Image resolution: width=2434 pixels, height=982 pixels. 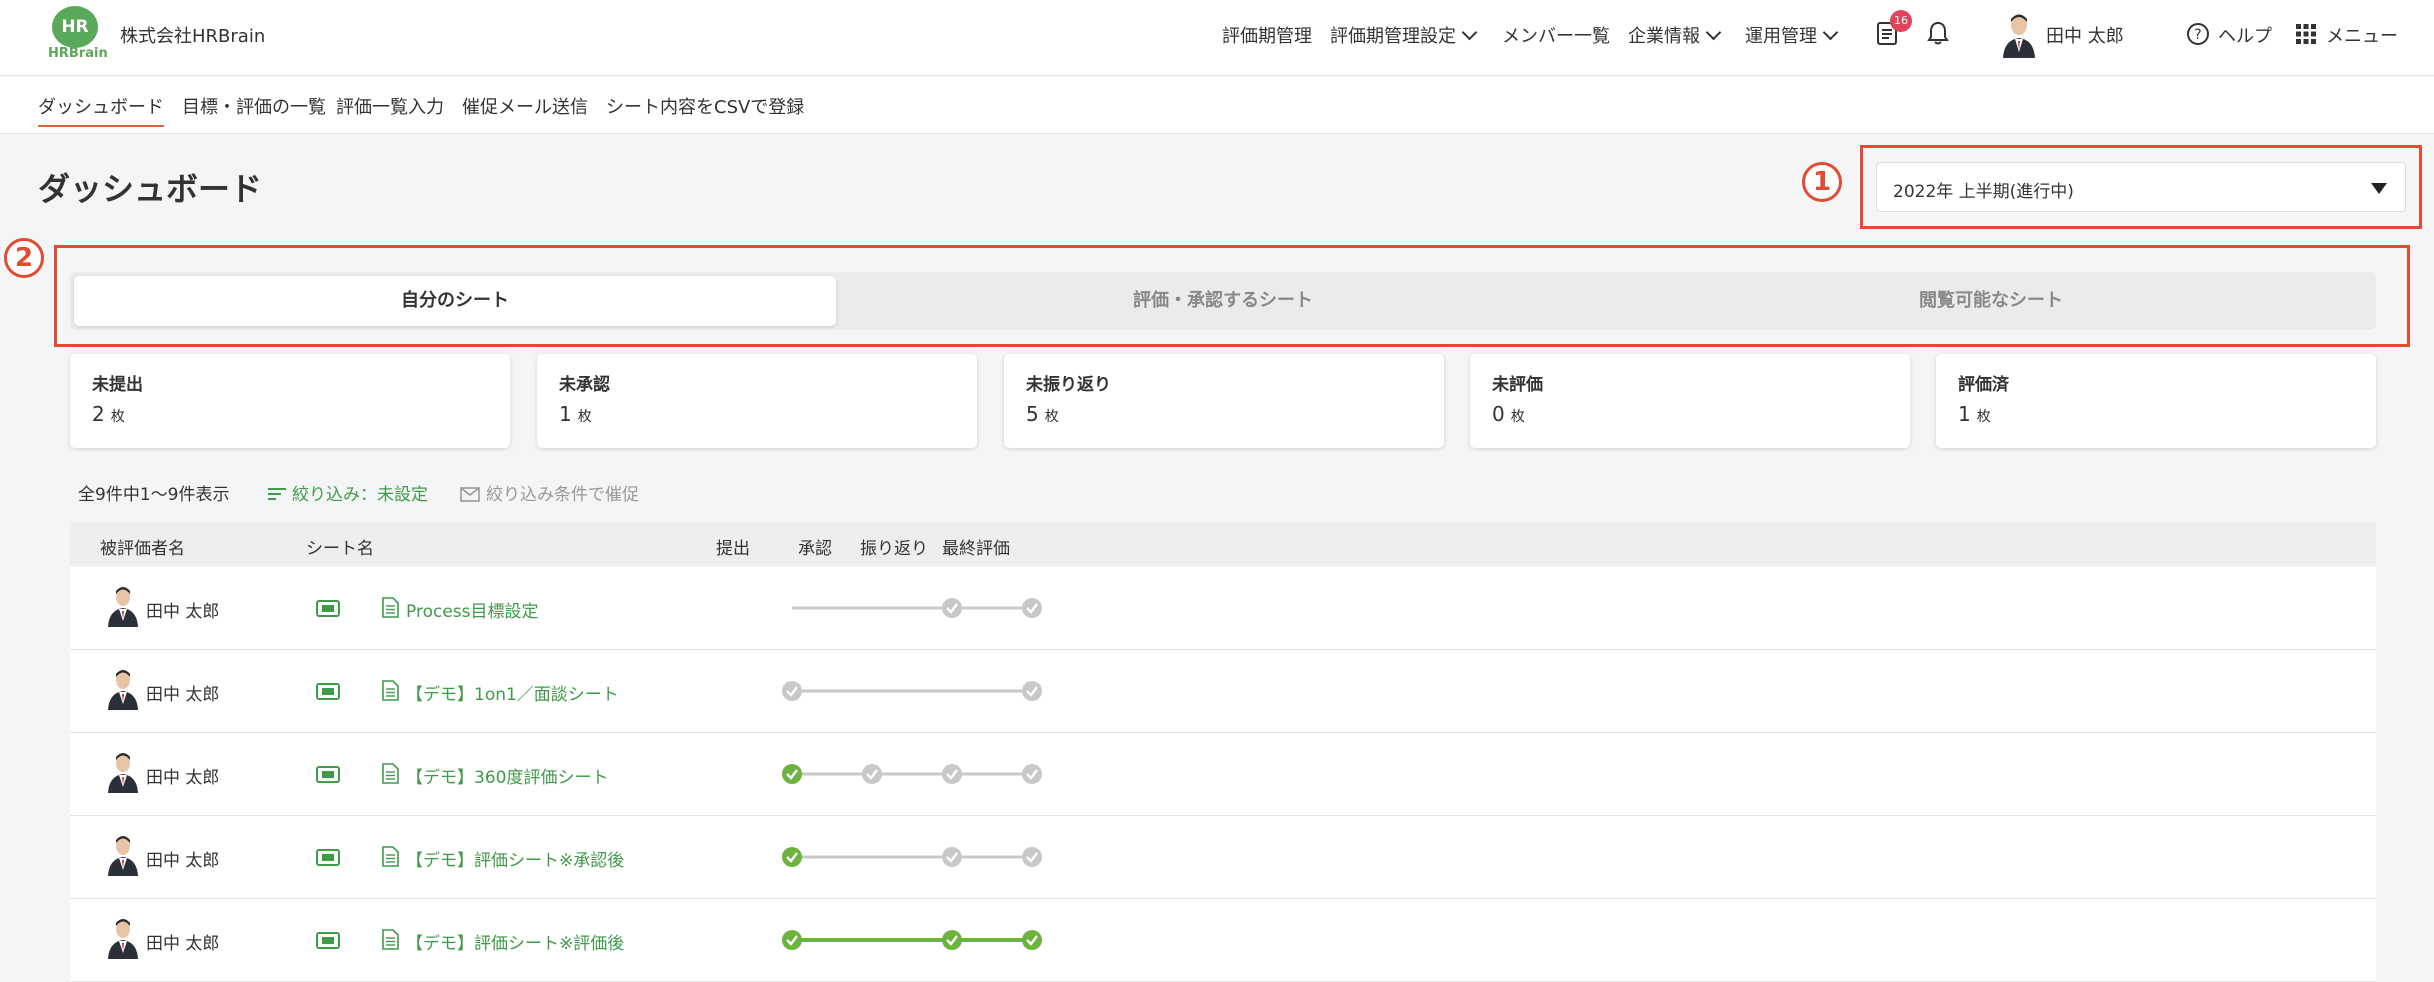 What do you see at coordinates (78, 33) in the screenshot?
I see `company-logo: HR HRBrain` at bounding box center [78, 33].